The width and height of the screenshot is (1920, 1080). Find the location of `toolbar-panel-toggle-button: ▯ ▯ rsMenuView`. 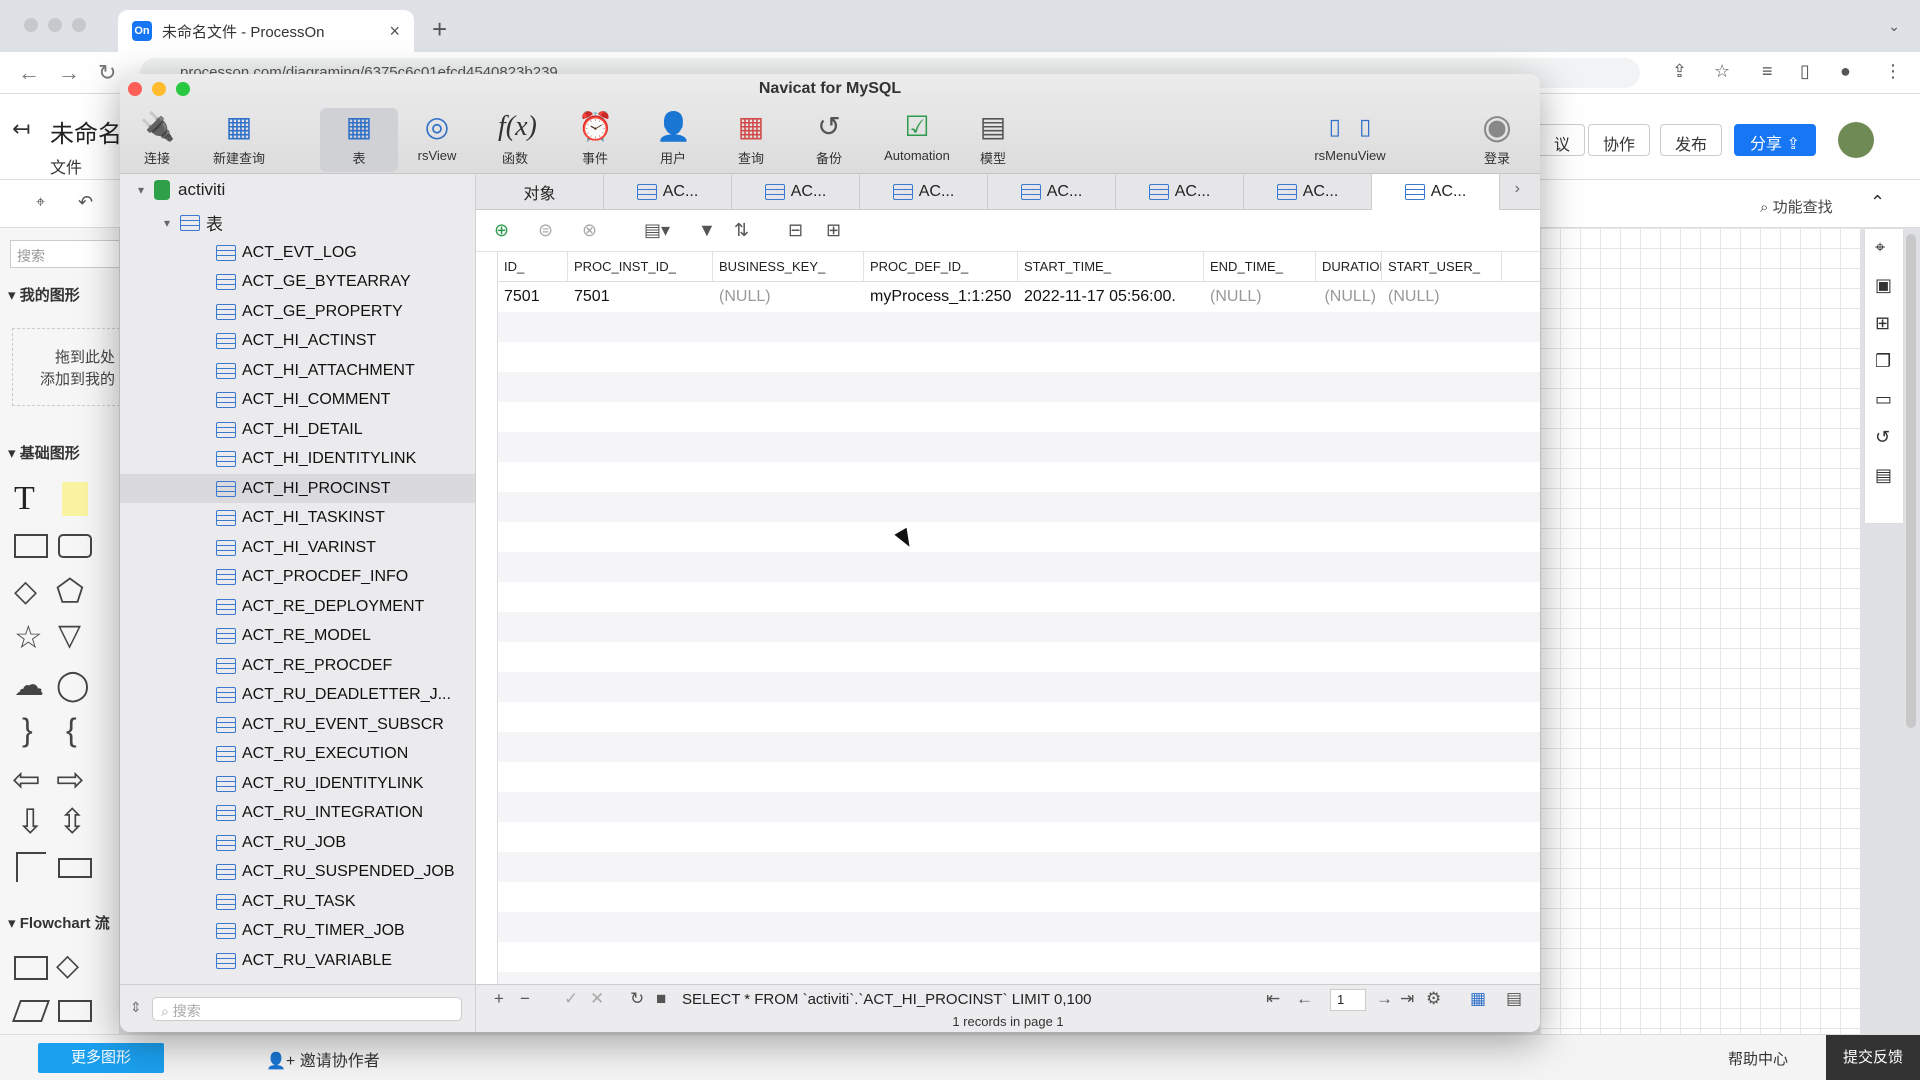

toolbar-panel-toggle-button: ▯ ▯ rsMenuView is located at coordinates (1350, 140).